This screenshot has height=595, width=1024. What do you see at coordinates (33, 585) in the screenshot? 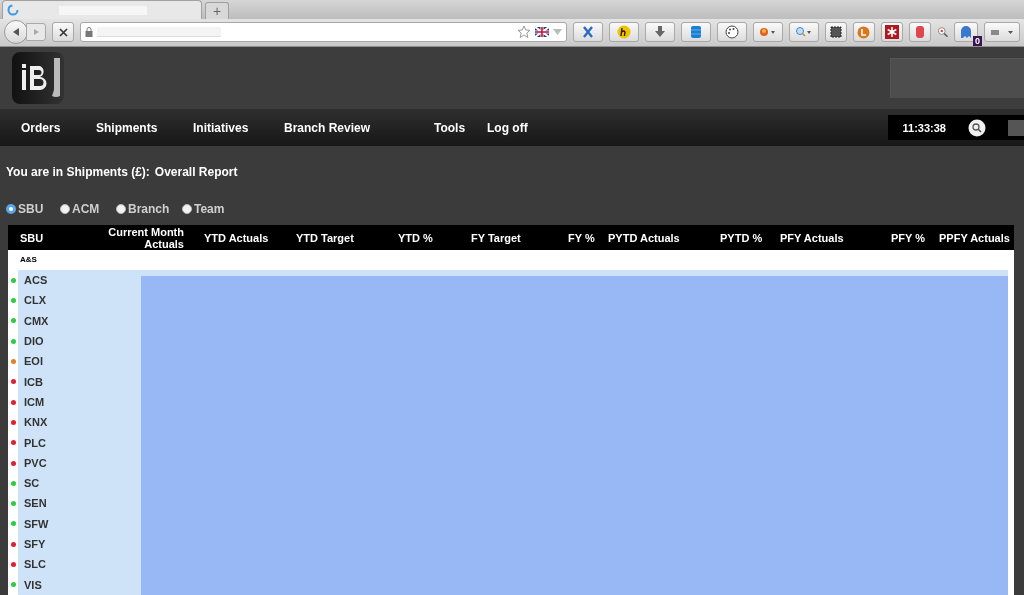
I see `sbu-name: VIS` at bounding box center [33, 585].